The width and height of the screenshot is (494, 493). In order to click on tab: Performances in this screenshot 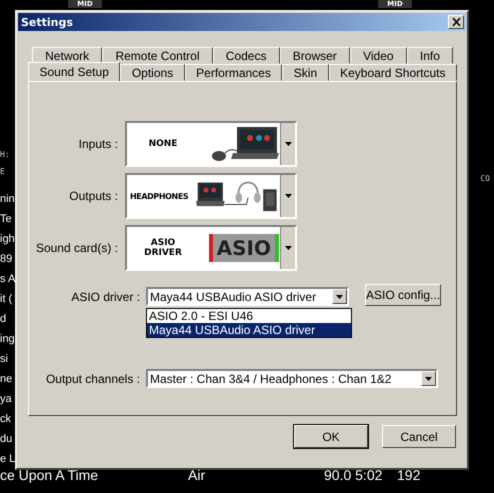, I will do `click(233, 72)`.